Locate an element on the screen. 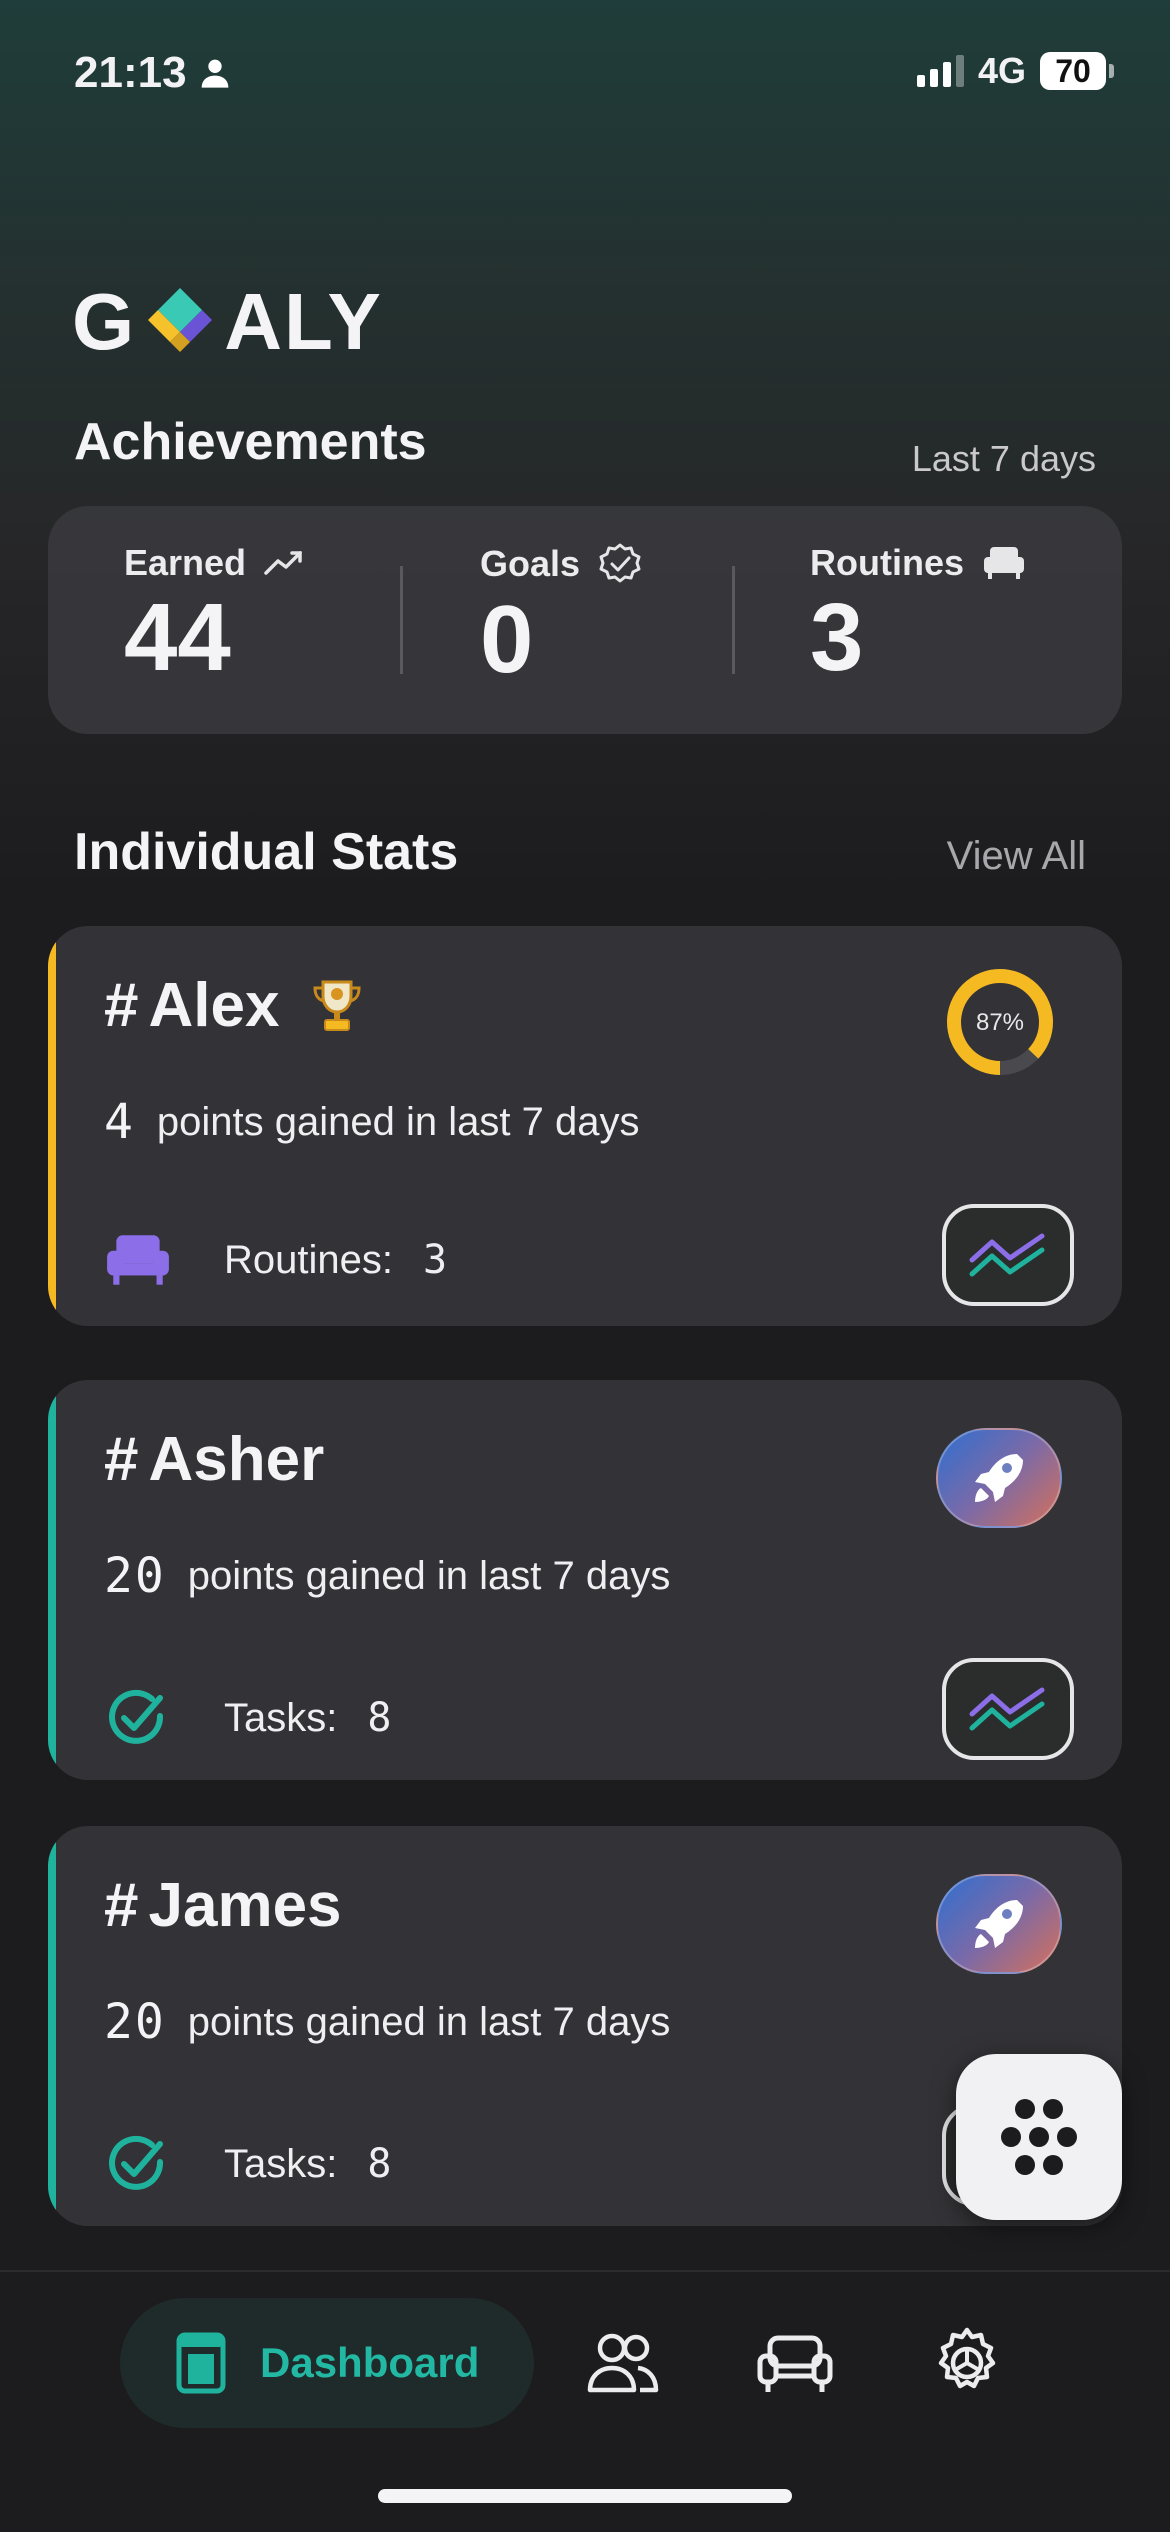 The image size is (1170, 2532). individual-stats-title: Individual Stats is located at coordinates (266, 852).